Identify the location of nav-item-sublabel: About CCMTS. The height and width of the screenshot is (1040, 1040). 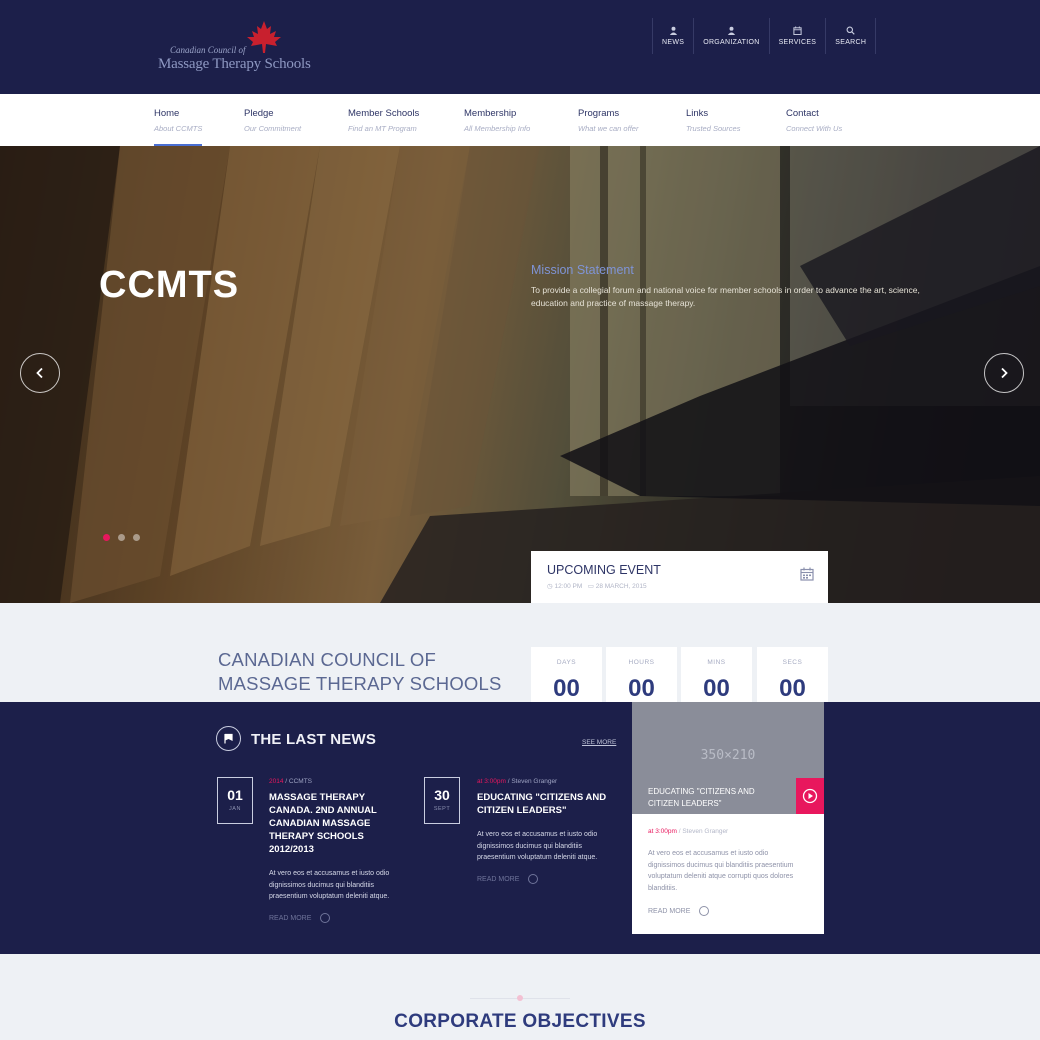
(178, 128).